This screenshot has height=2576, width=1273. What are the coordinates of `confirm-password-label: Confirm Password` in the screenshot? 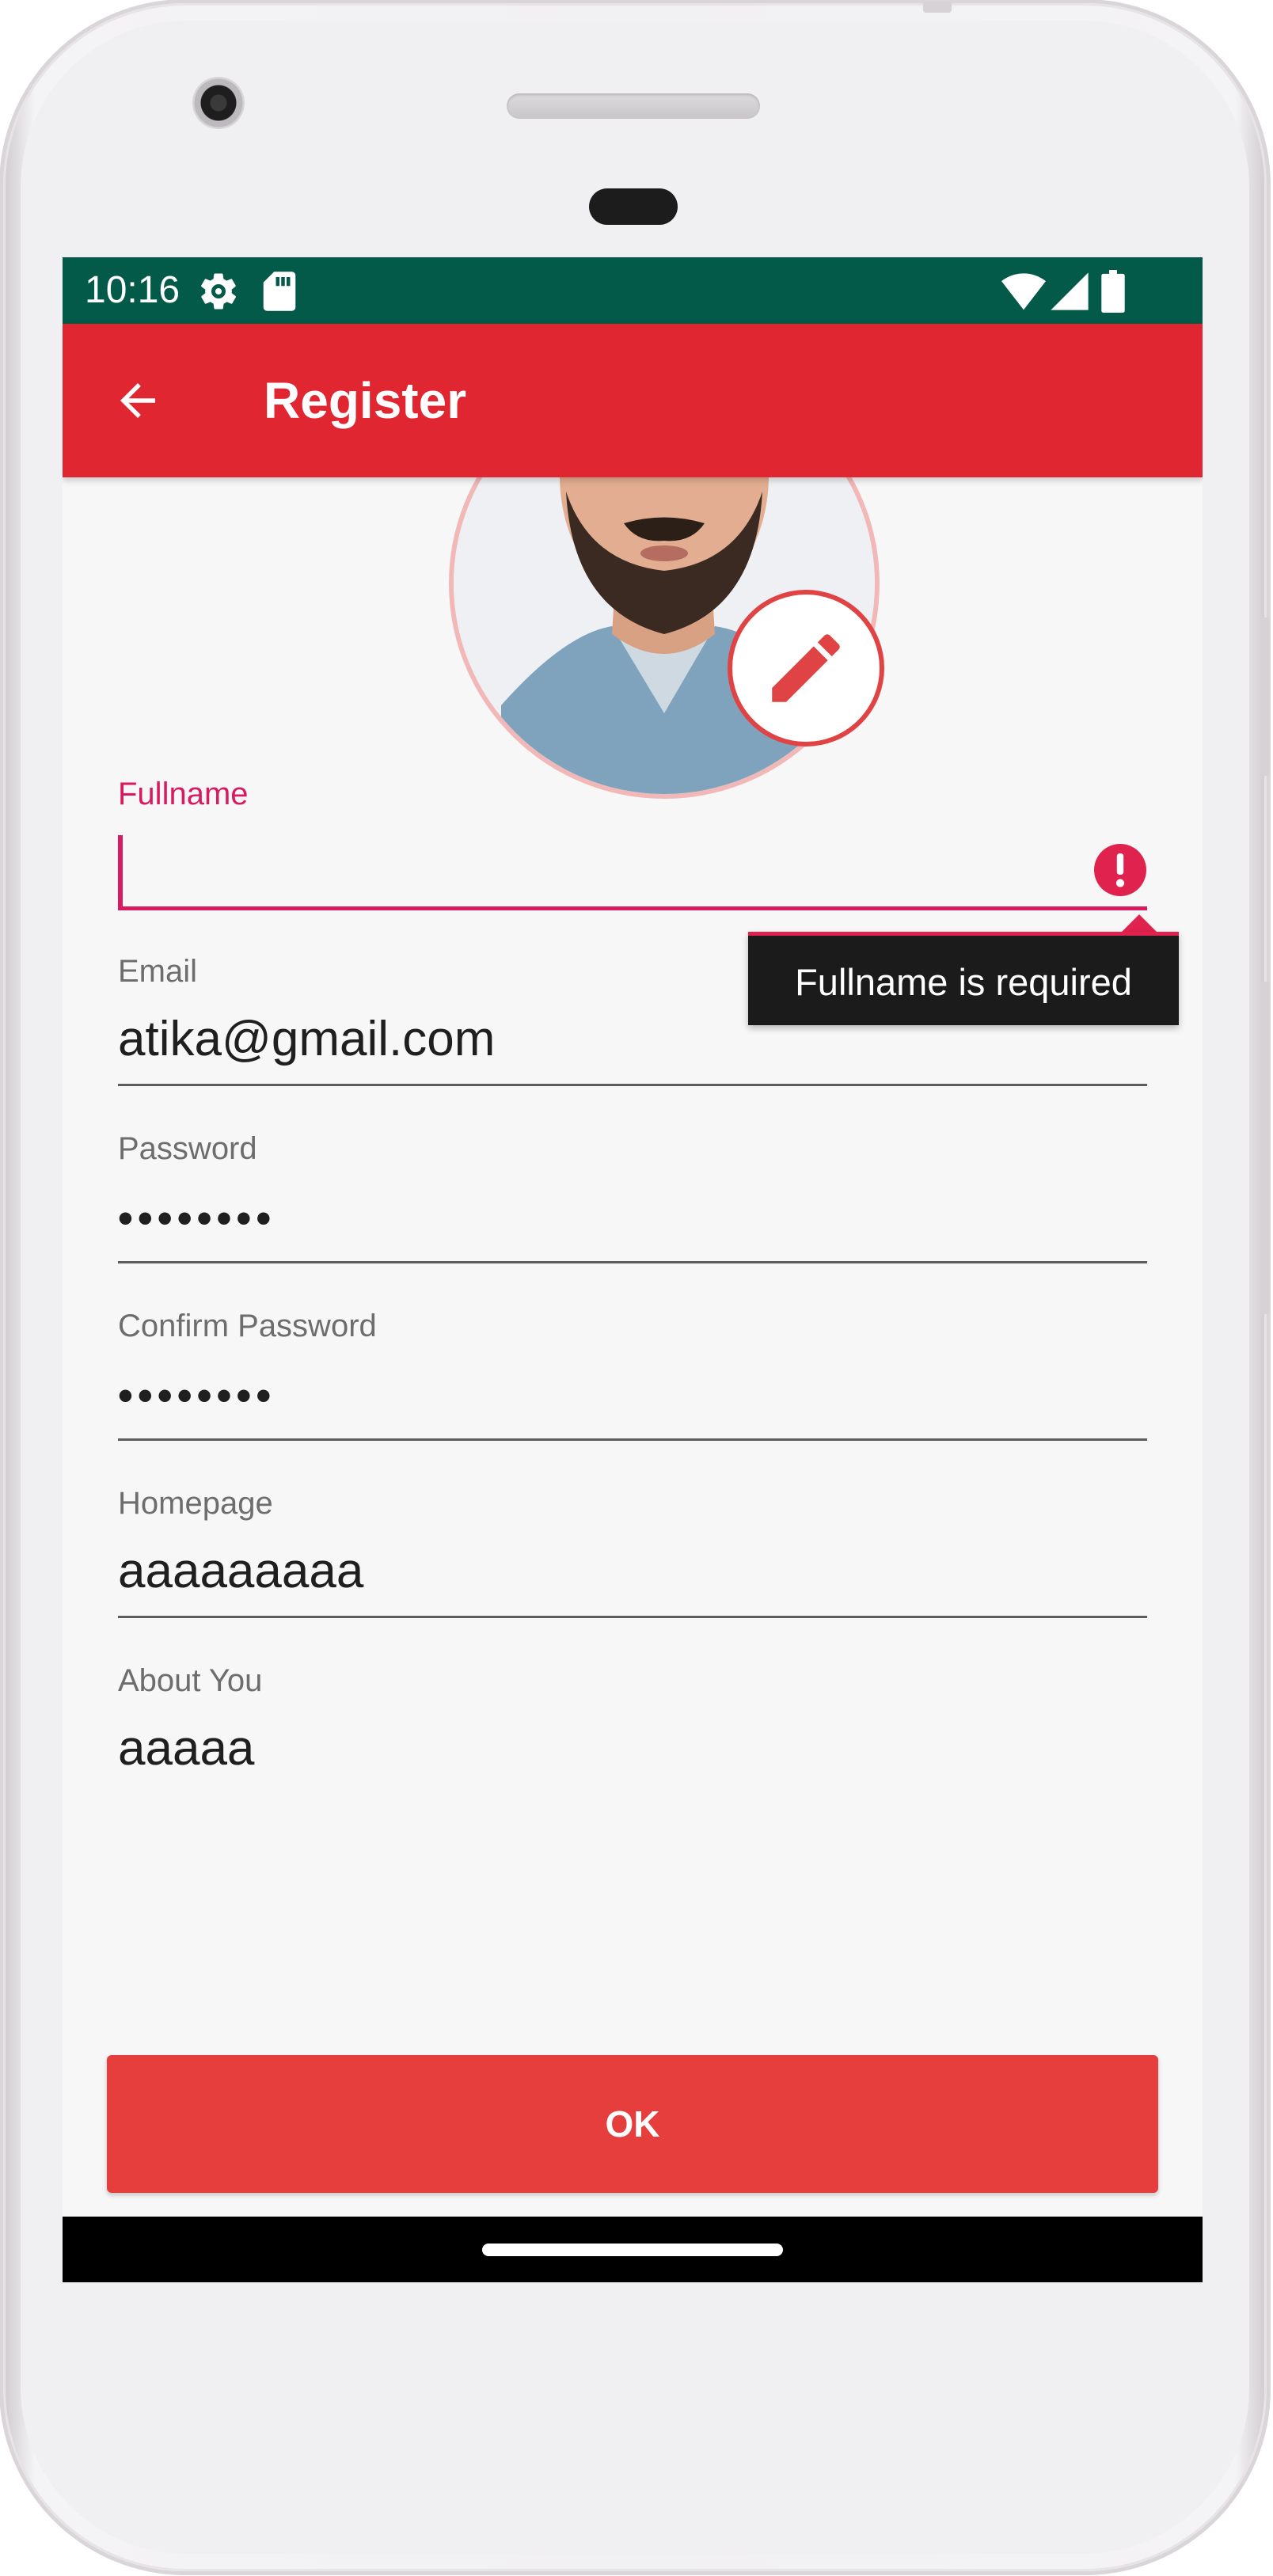 It's located at (247, 1326).